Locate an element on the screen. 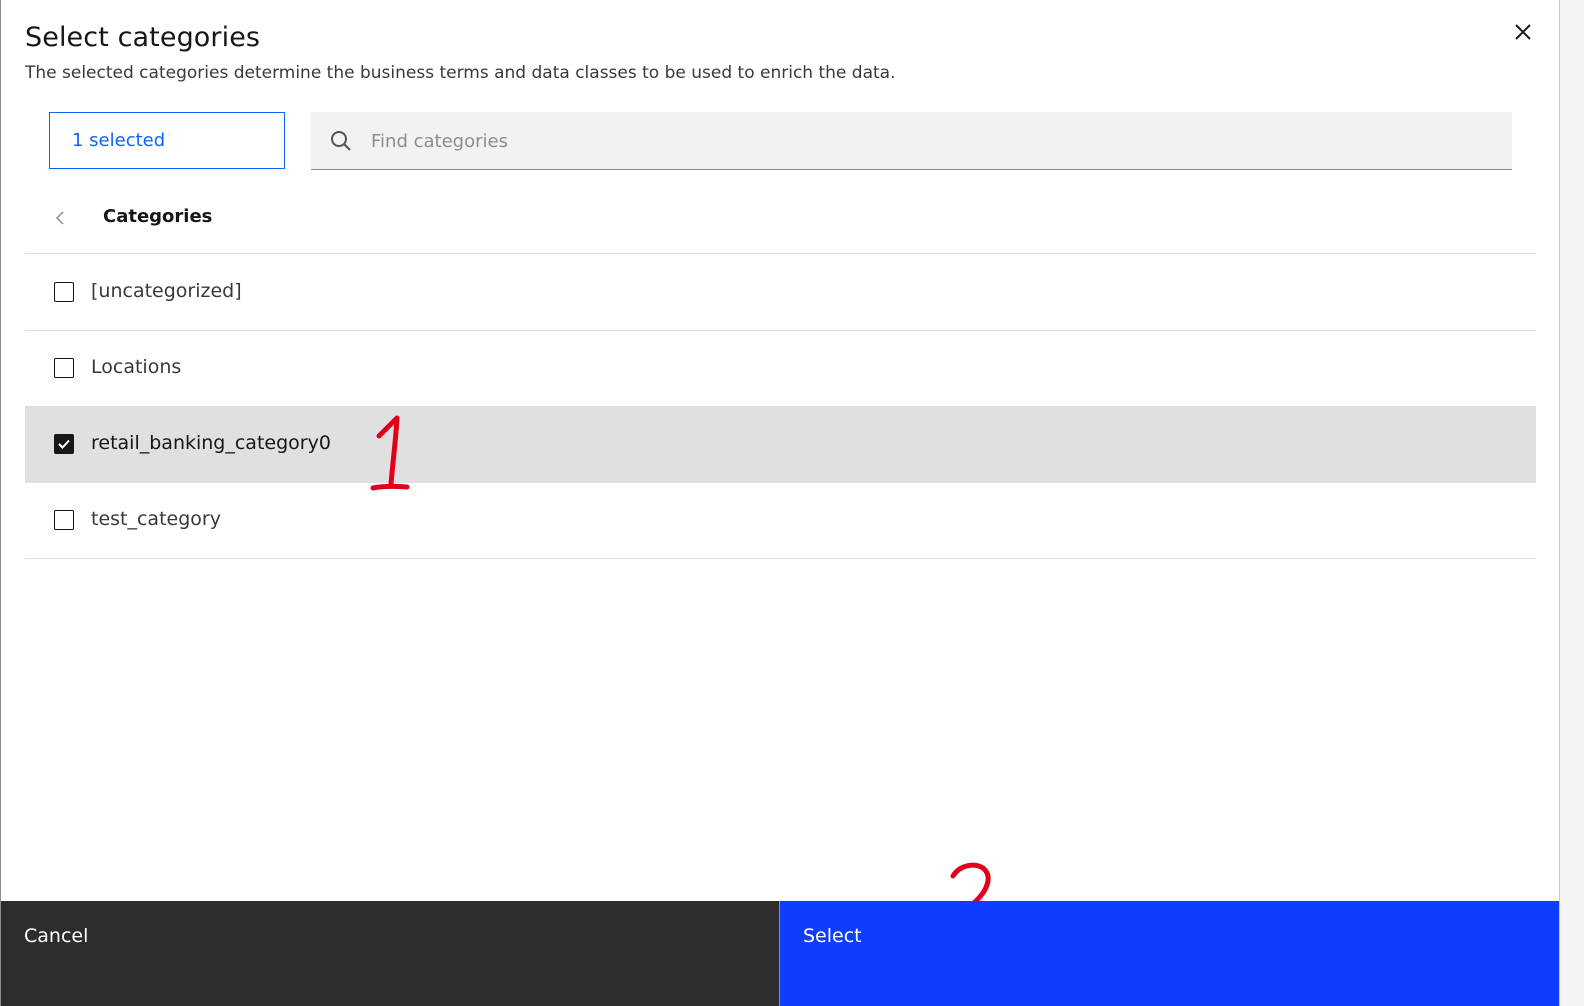  close-icon is located at coordinates (1523, 32).